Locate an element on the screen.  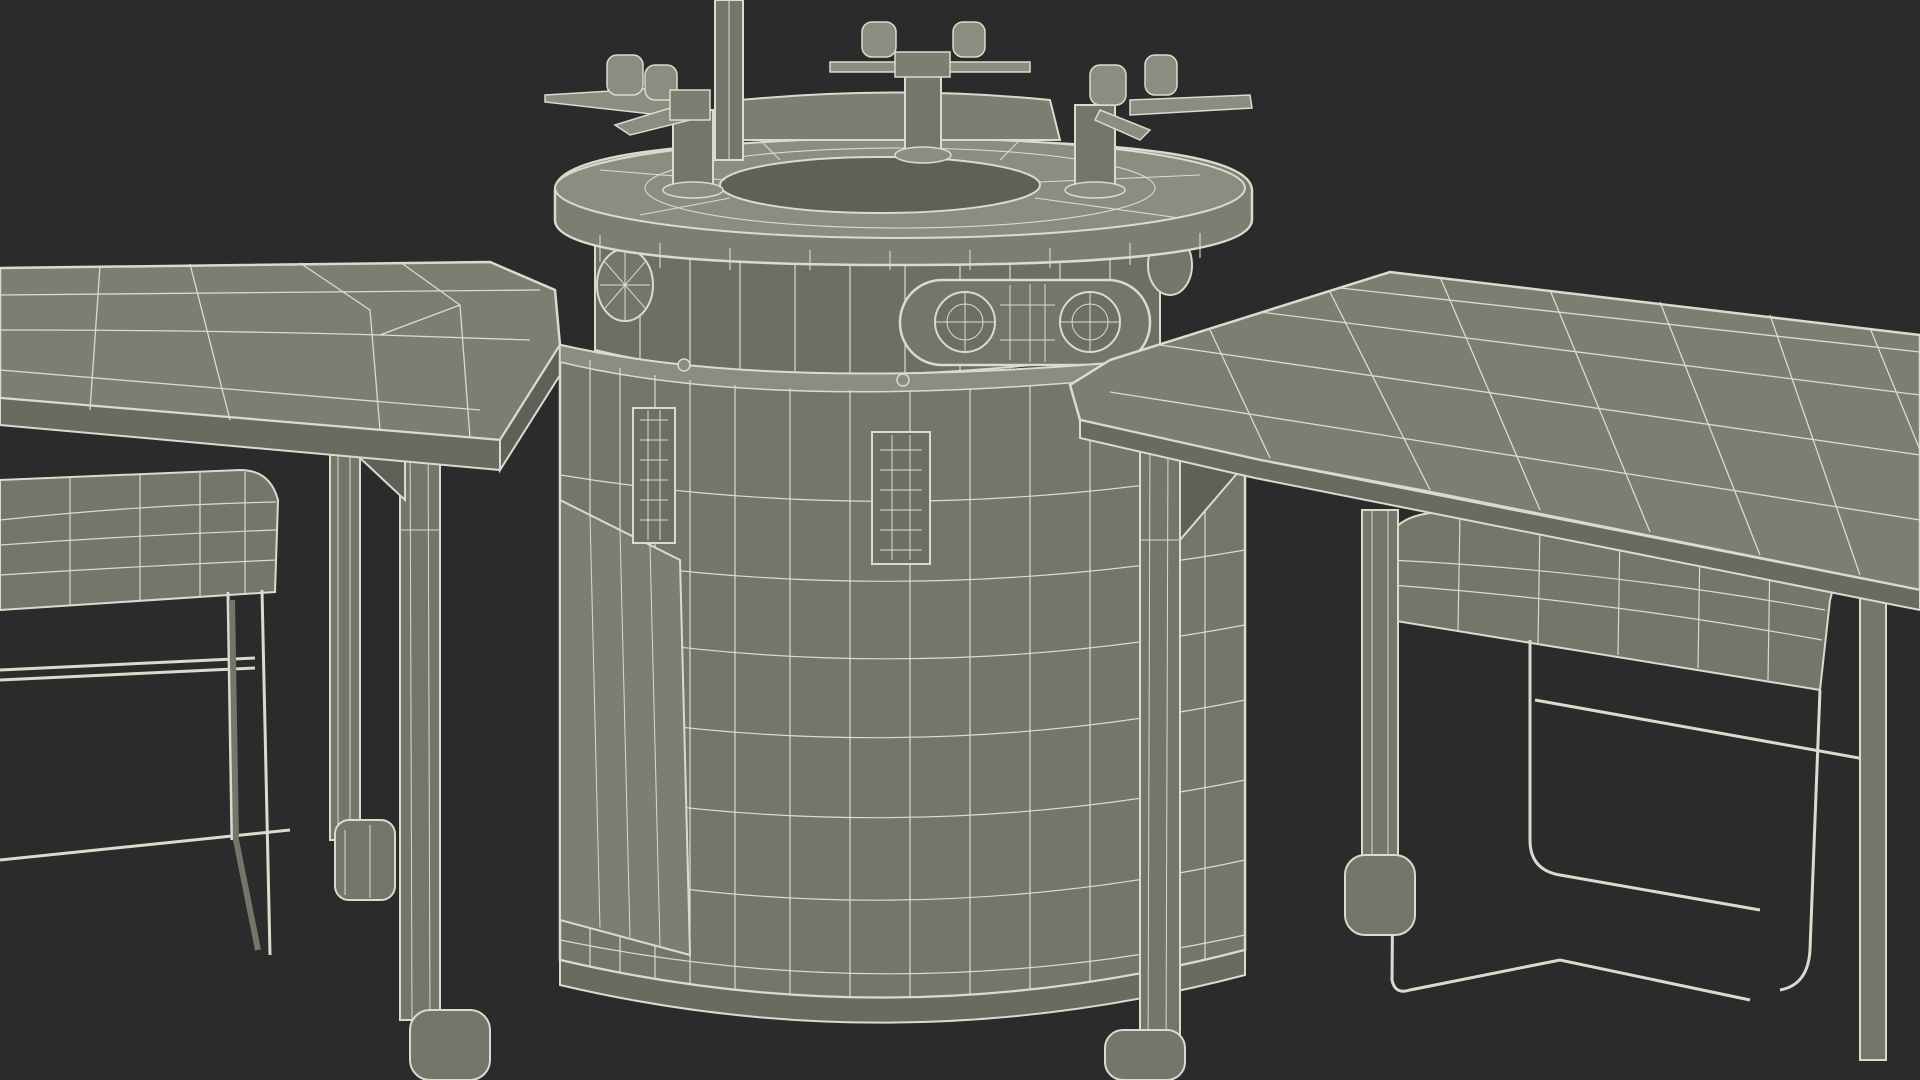
pedestal-center-pole is located at coordinates (729, 80).